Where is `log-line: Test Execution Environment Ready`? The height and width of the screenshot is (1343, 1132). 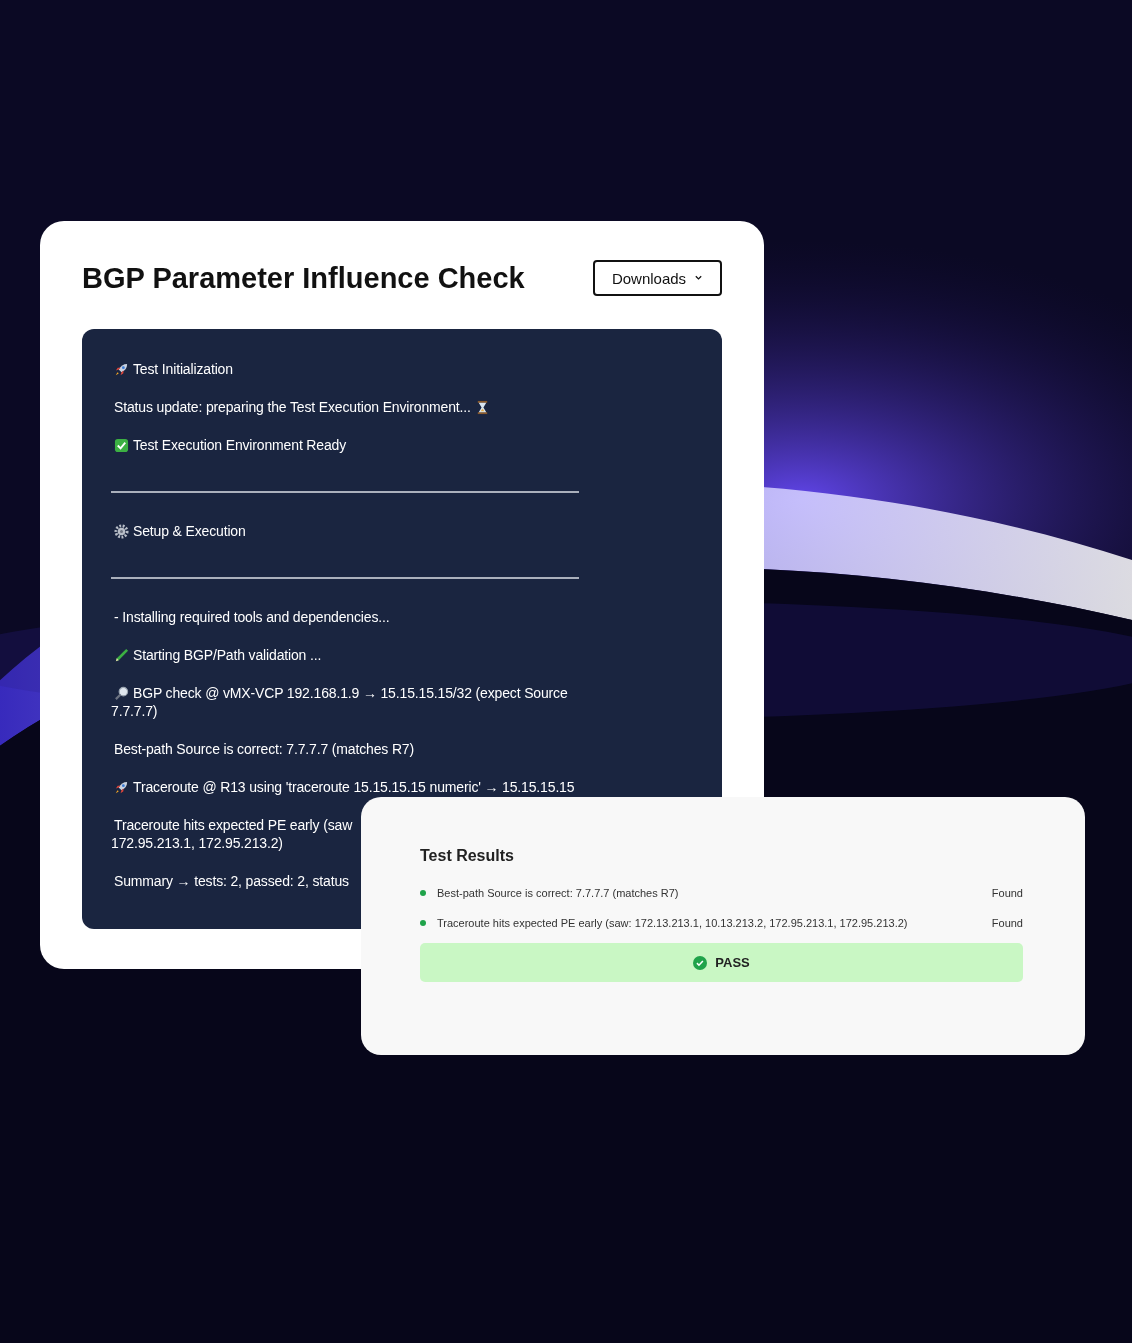 log-line: Test Execution Environment Ready is located at coordinates (240, 445).